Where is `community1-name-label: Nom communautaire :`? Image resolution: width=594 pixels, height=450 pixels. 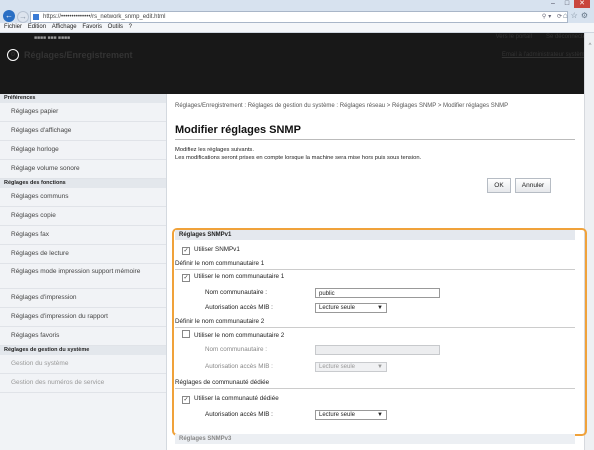
community1-name-label: Nom communautaire : is located at coordinates (236, 292).